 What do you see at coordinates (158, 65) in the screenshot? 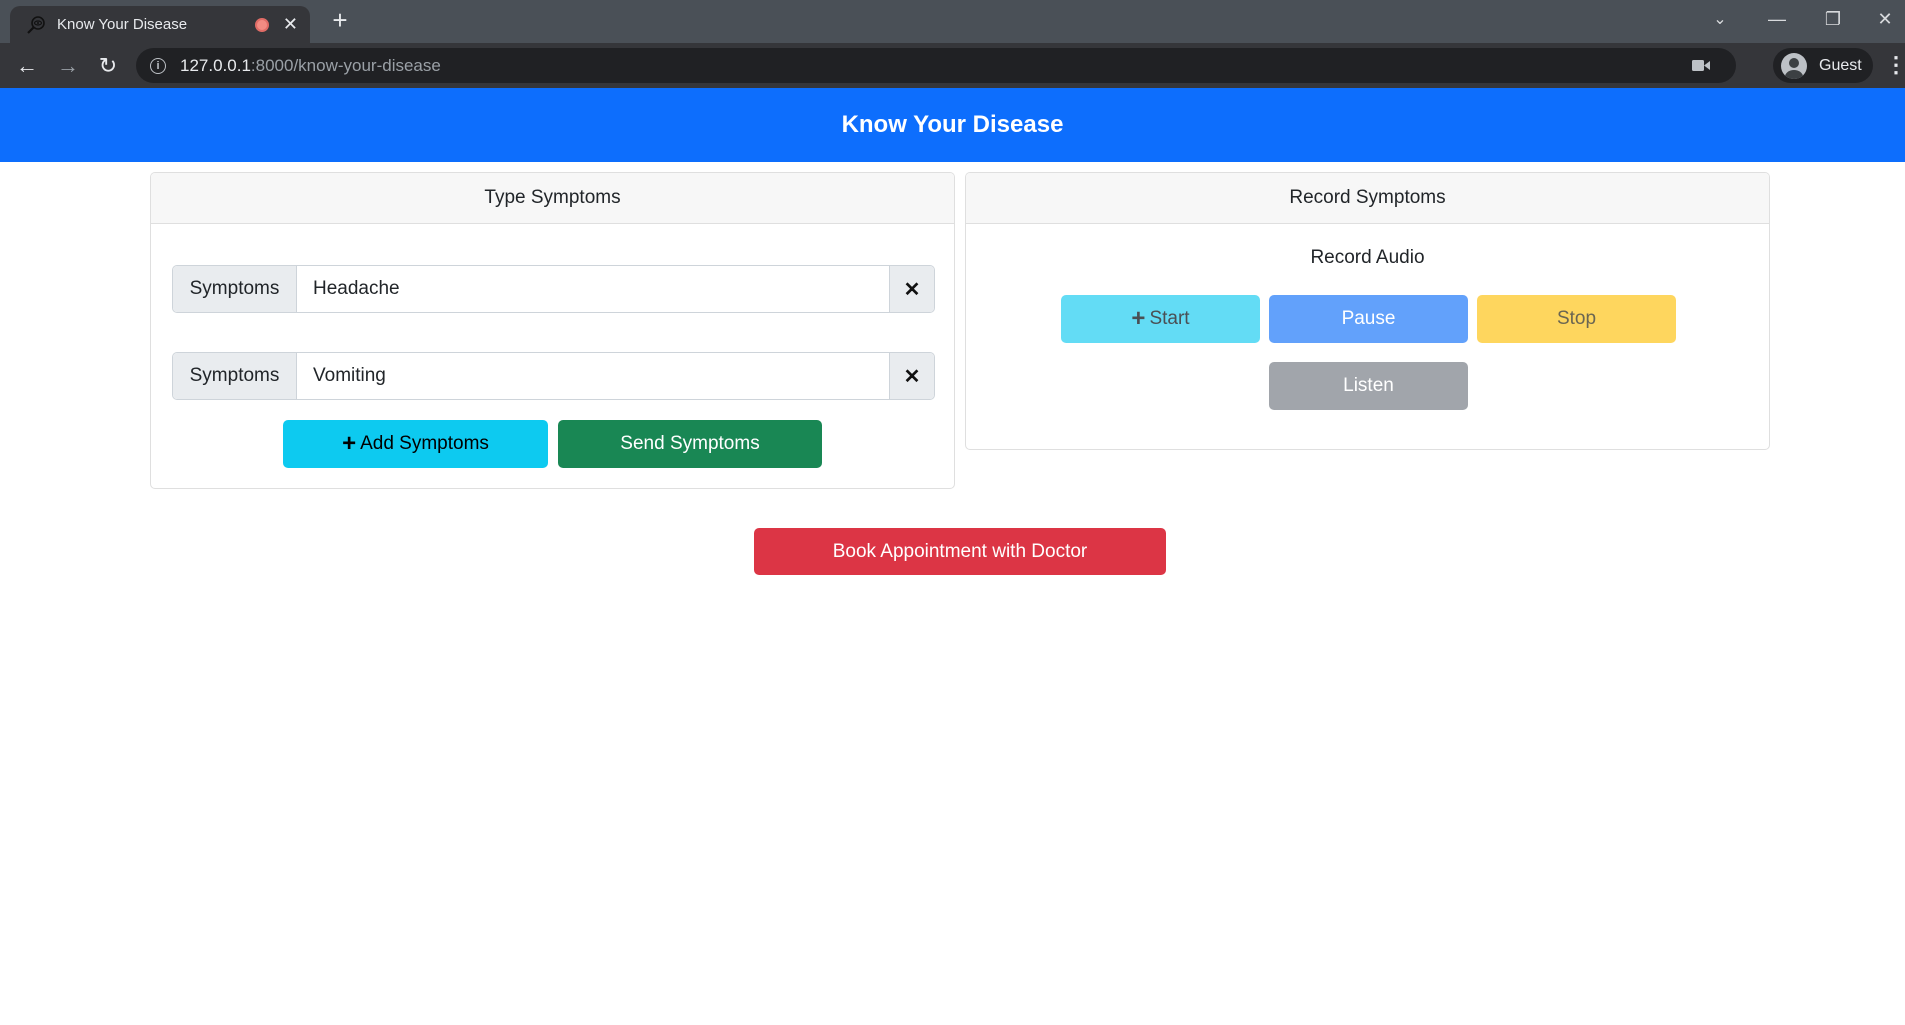
I see `info-icon: i` at bounding box center [158, 65].